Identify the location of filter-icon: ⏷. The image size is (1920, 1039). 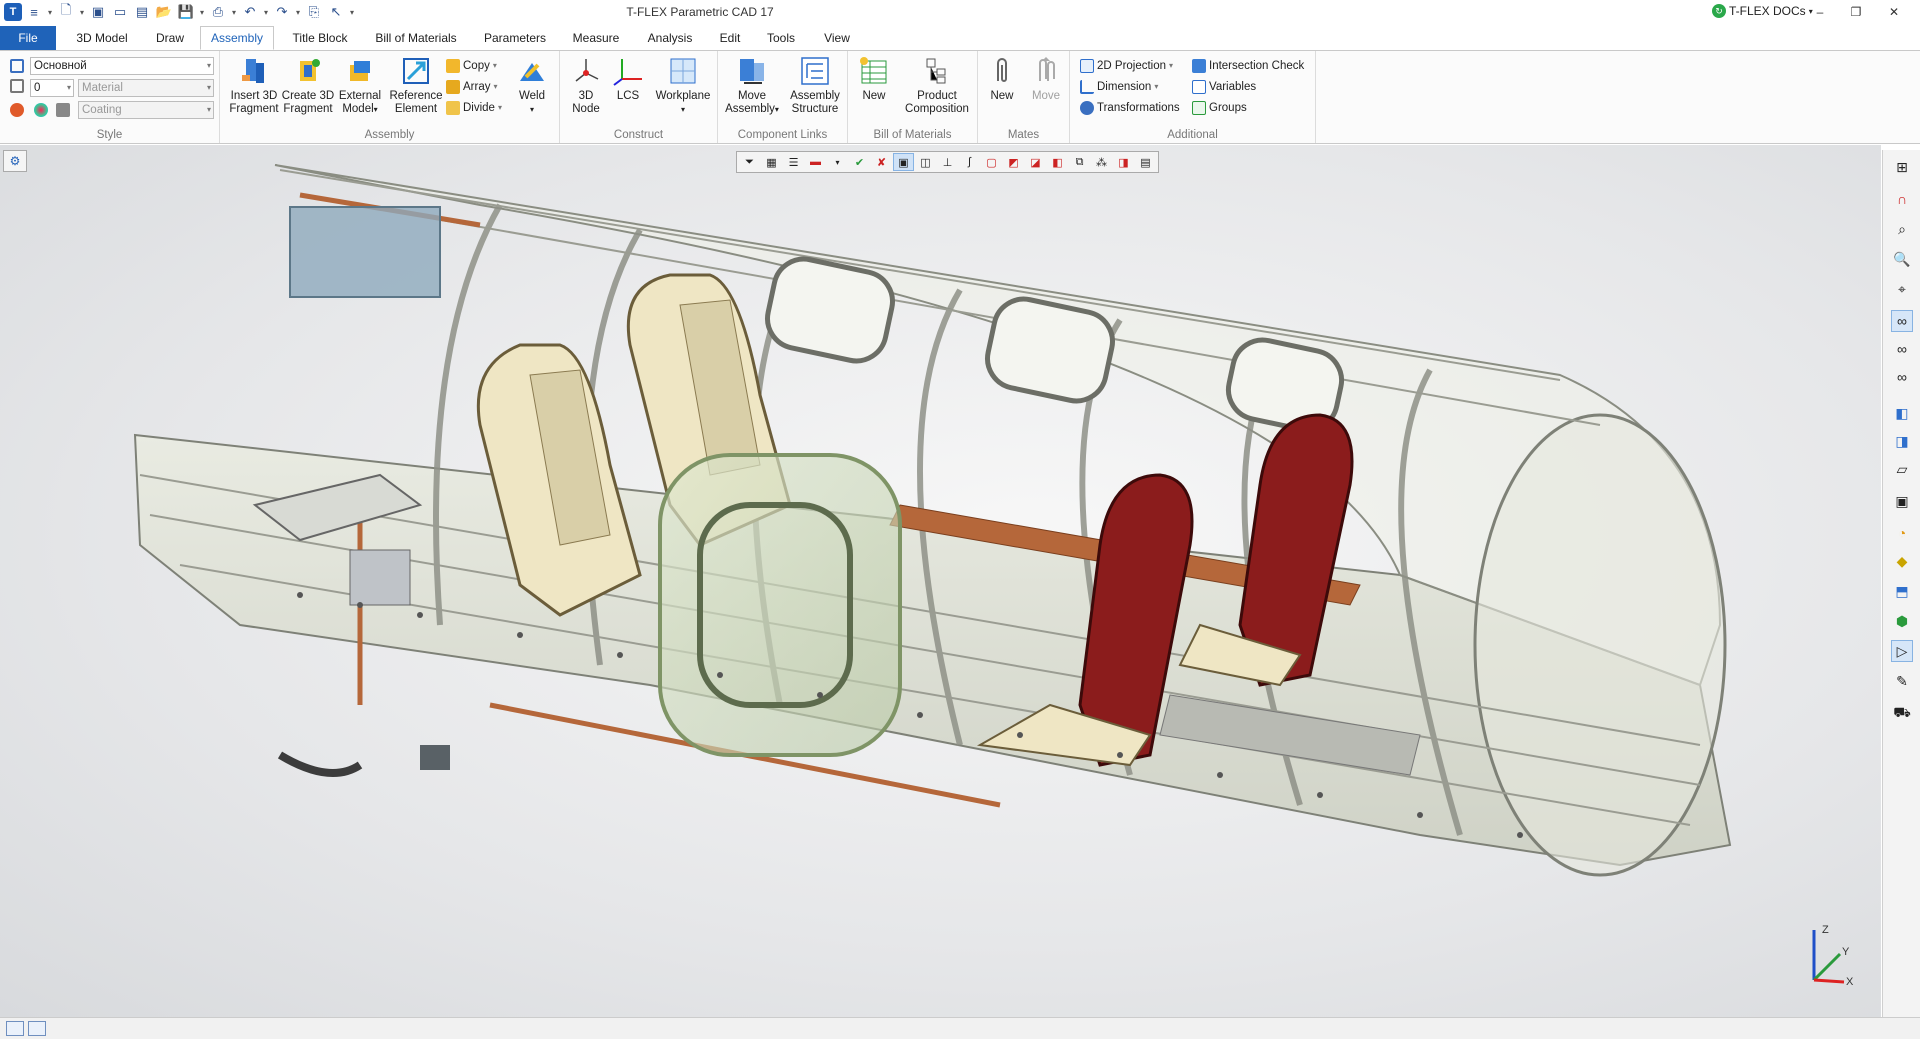
(749, 162).